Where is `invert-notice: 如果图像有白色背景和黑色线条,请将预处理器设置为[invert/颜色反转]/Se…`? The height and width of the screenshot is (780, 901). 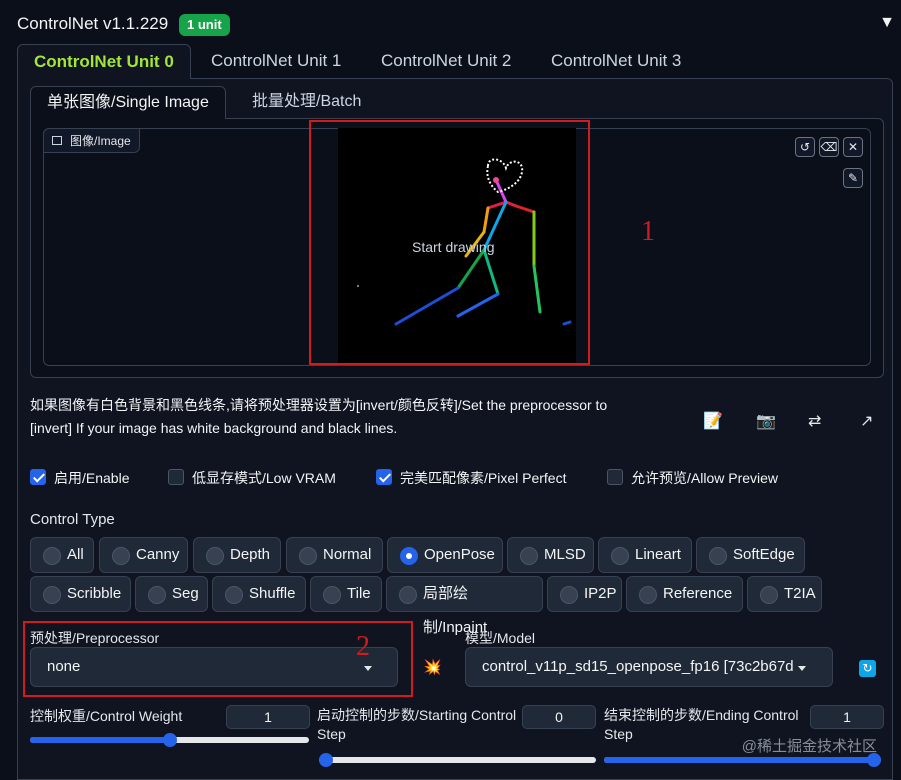 invert-notice: 如果图像有白色背景和黑色线条,请将预处理器设置为[invert/颜色反转]/Se… is located at coordinates (319, 416).